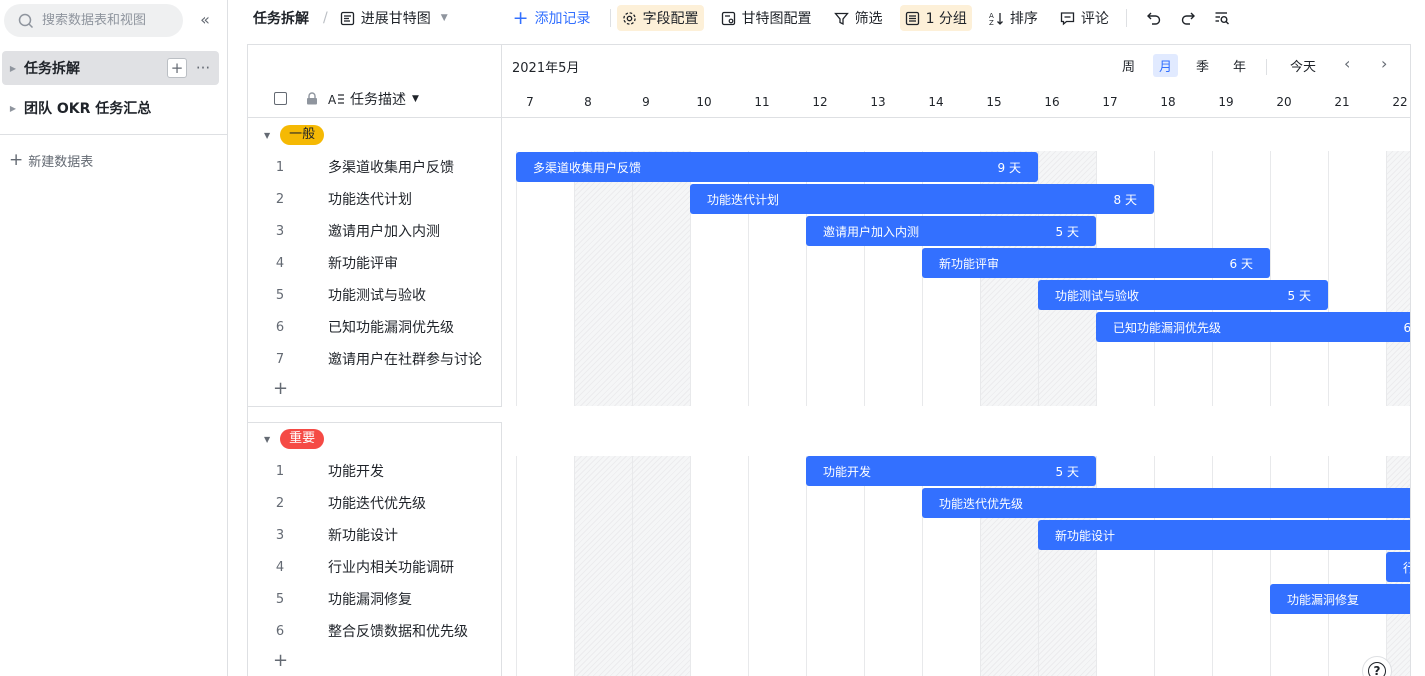  What do you see at coordinates (946, 19) in the screenshot?
I see `group-label: 1 分组` at bounding box center [946, 19].